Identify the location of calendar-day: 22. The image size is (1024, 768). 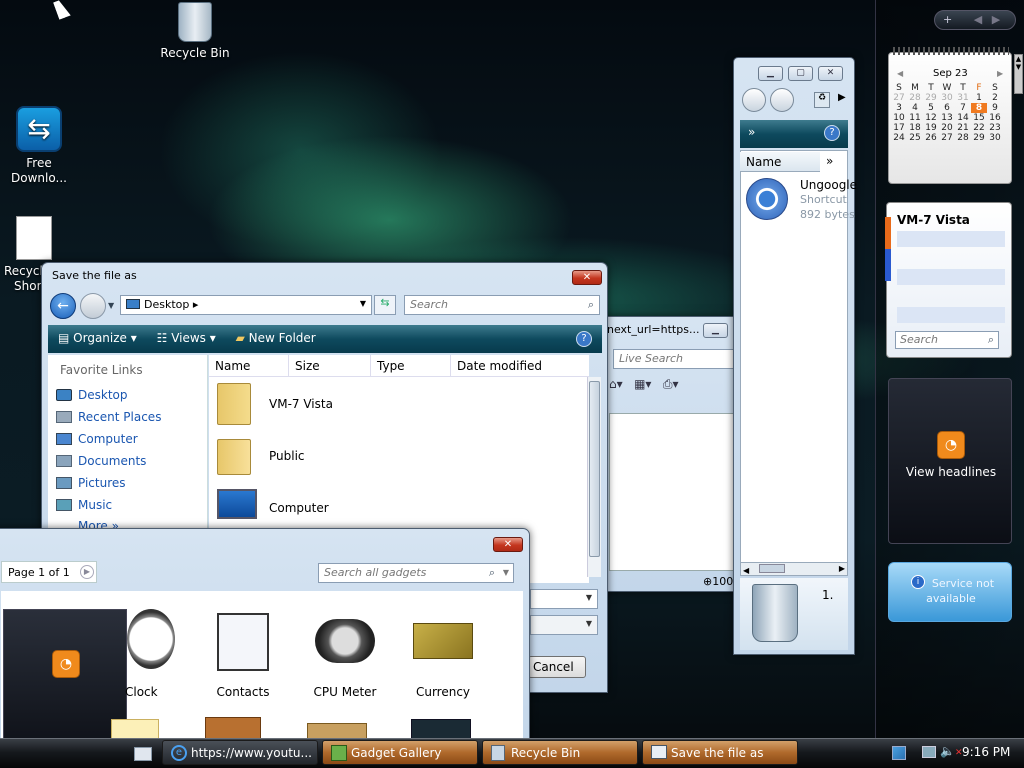
(979, 128).